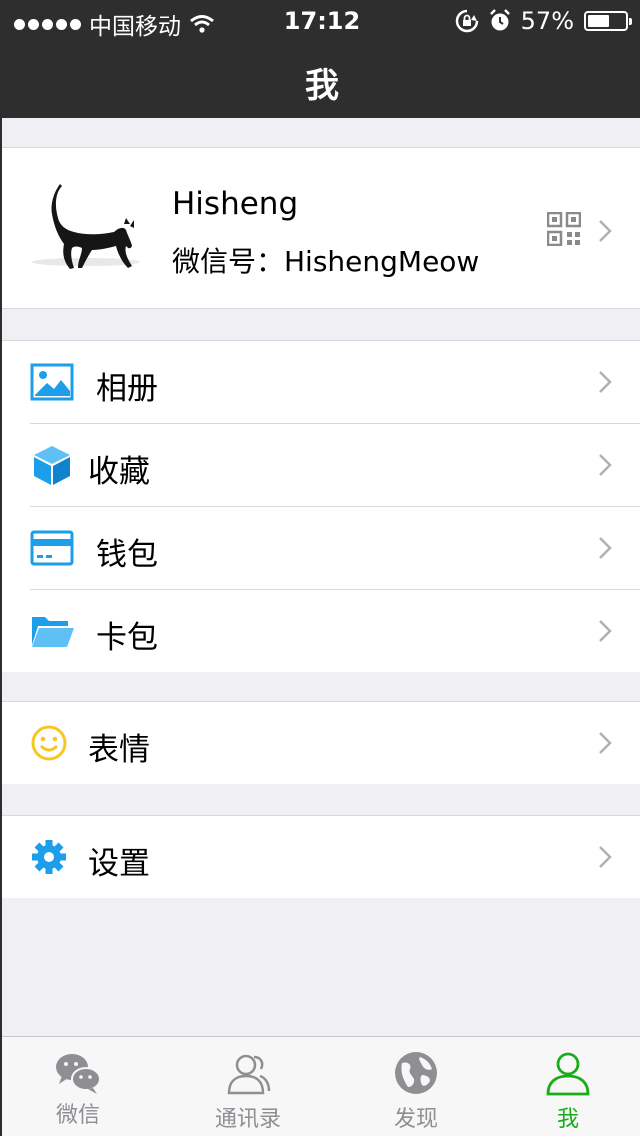  I want to click on profile-card: Hisheng 微信号：HishengMeow, so click(321, 228).